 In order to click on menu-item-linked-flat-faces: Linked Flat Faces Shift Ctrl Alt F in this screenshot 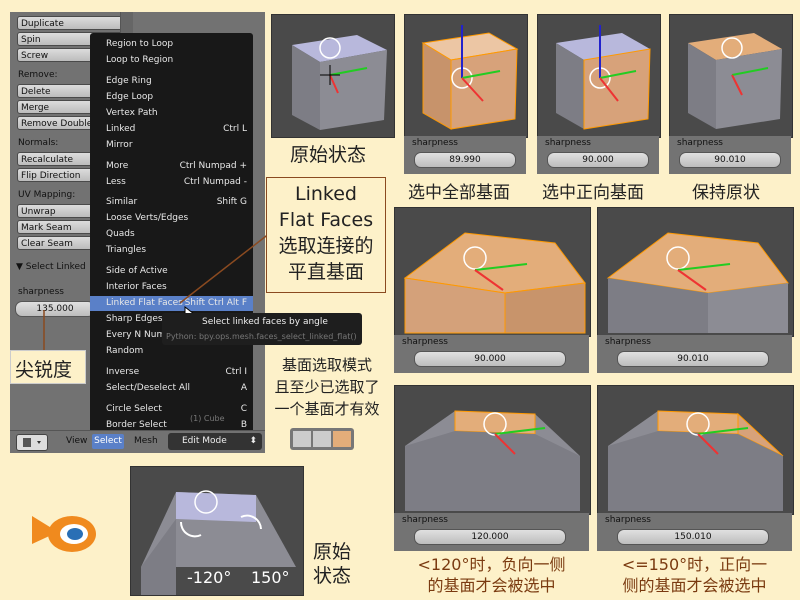, I will do `click(171, 303)`.